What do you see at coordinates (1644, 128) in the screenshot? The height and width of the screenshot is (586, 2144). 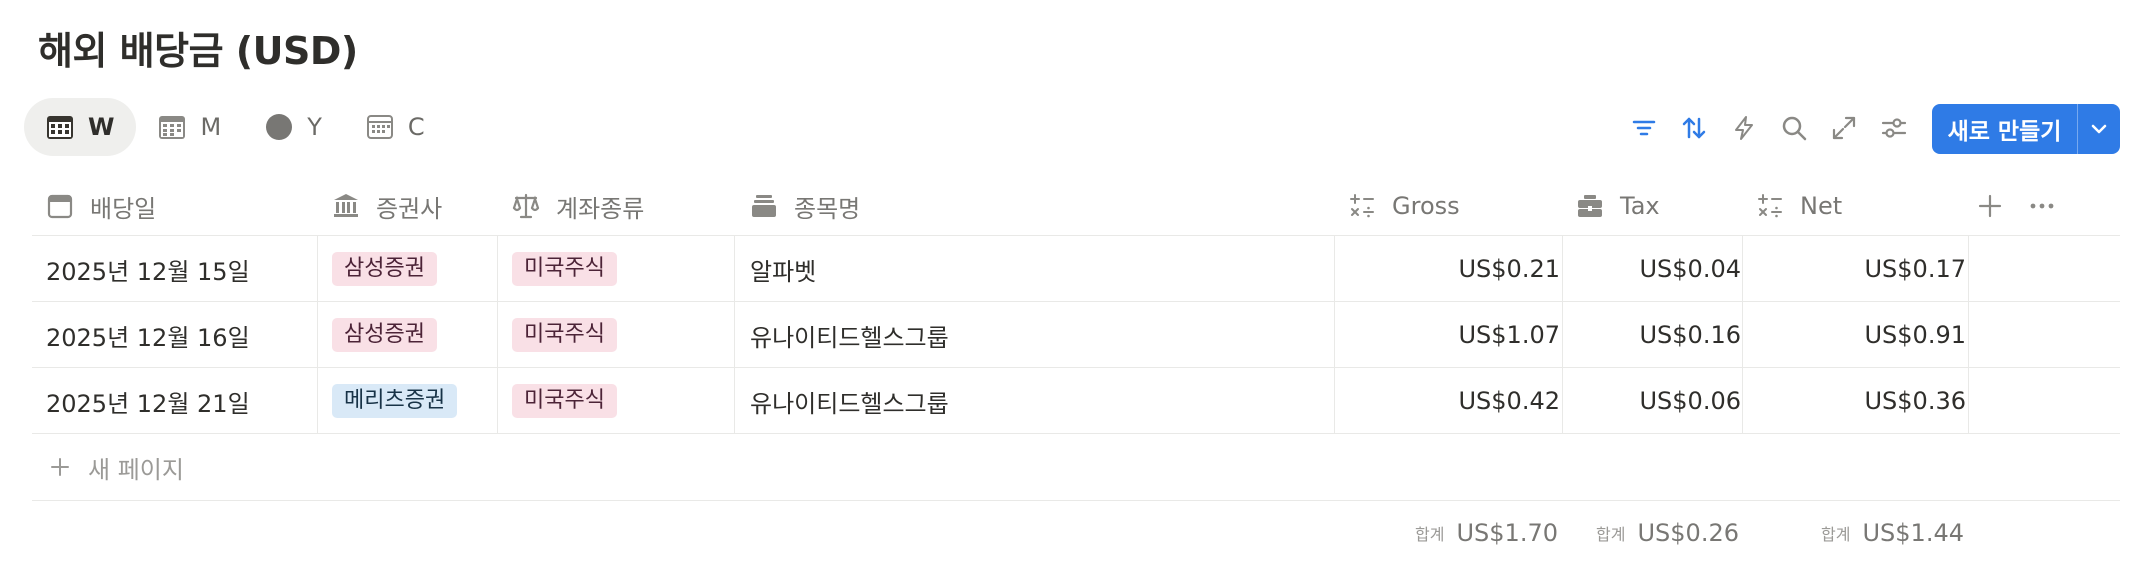 I see `filter-icon` at bounding box center [1644, 128].